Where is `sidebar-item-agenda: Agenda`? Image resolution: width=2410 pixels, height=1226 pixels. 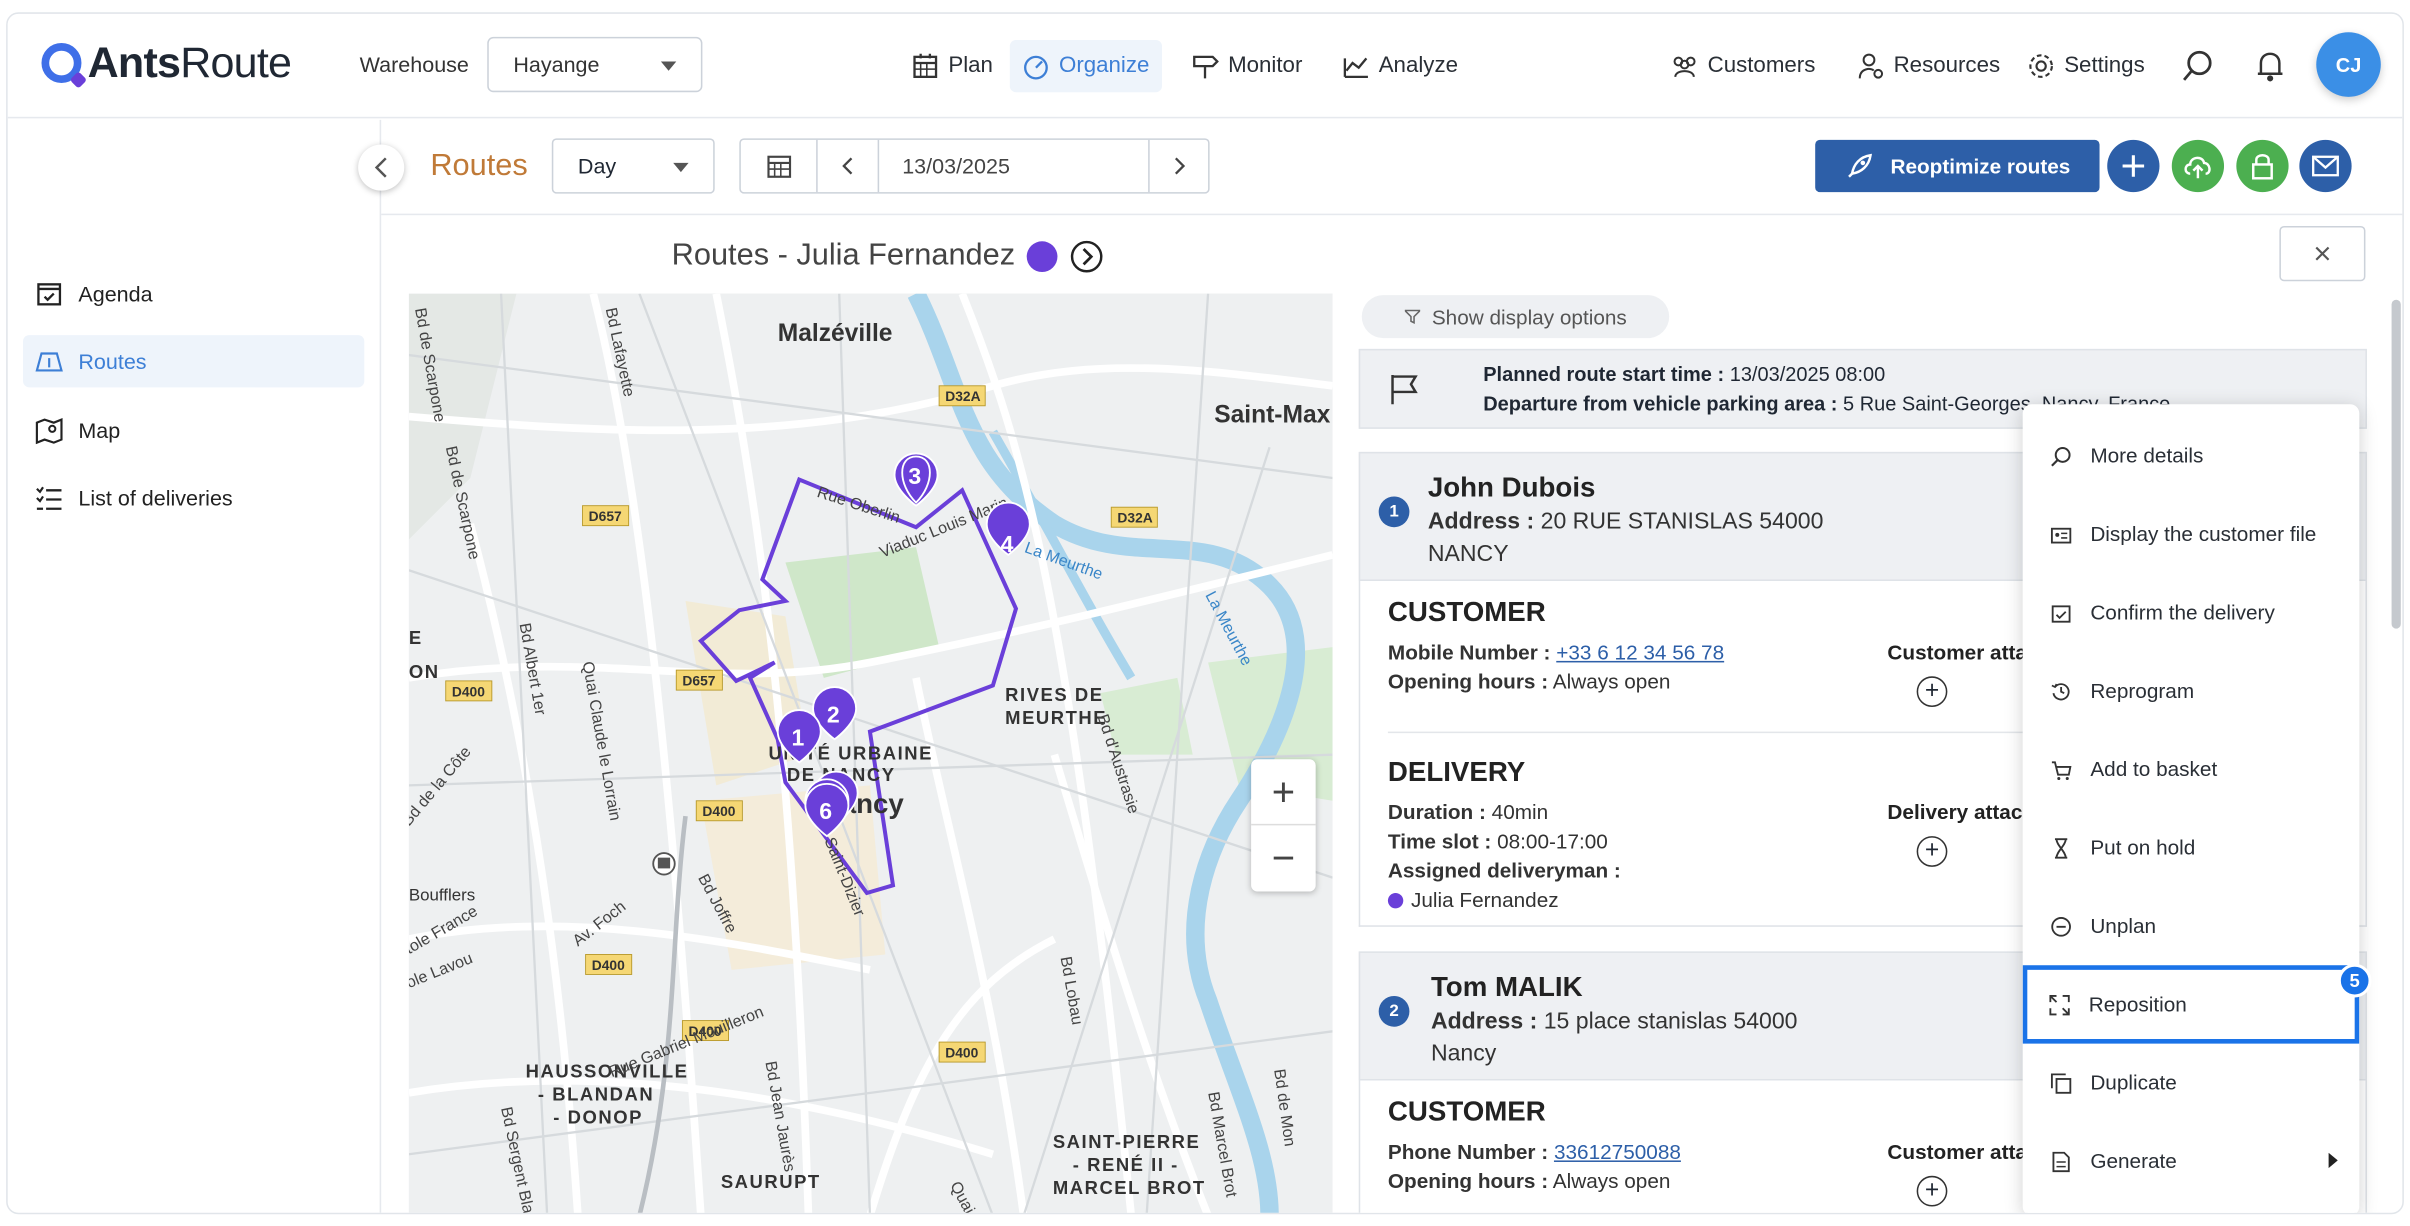
sidebar-item-agenda: Agenda is located at coordinates (193, 293).